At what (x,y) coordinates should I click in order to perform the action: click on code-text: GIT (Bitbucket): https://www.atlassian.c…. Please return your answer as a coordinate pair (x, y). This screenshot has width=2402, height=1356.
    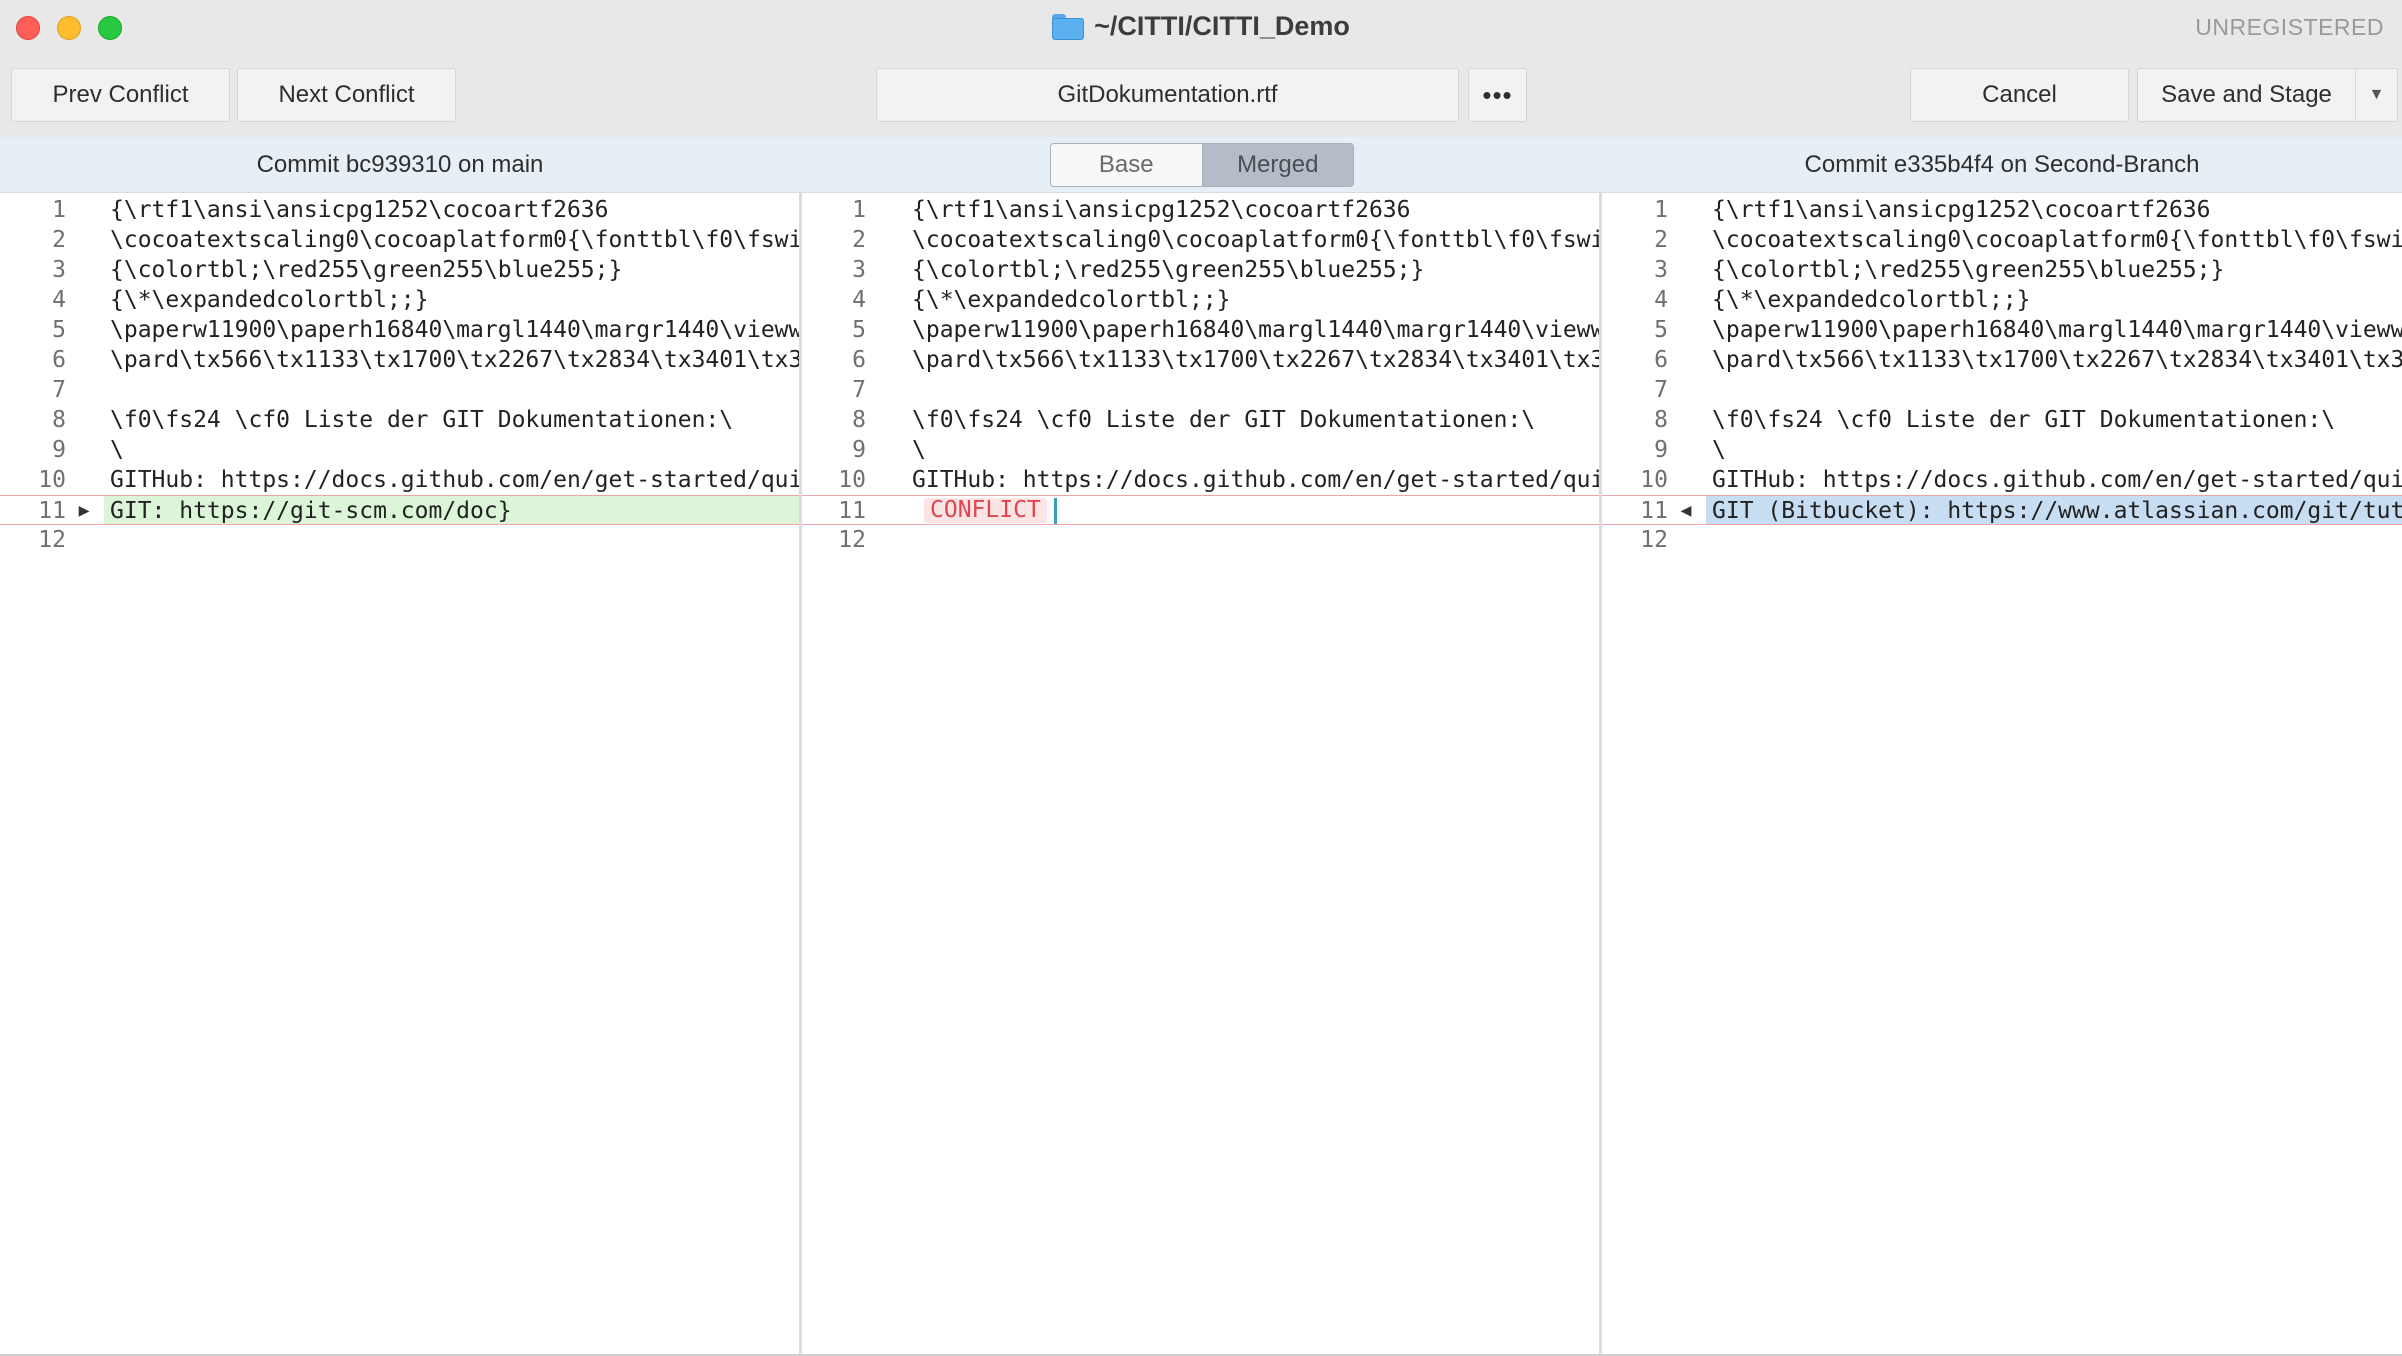
    Looking at the image, I should click on (2057, 511).